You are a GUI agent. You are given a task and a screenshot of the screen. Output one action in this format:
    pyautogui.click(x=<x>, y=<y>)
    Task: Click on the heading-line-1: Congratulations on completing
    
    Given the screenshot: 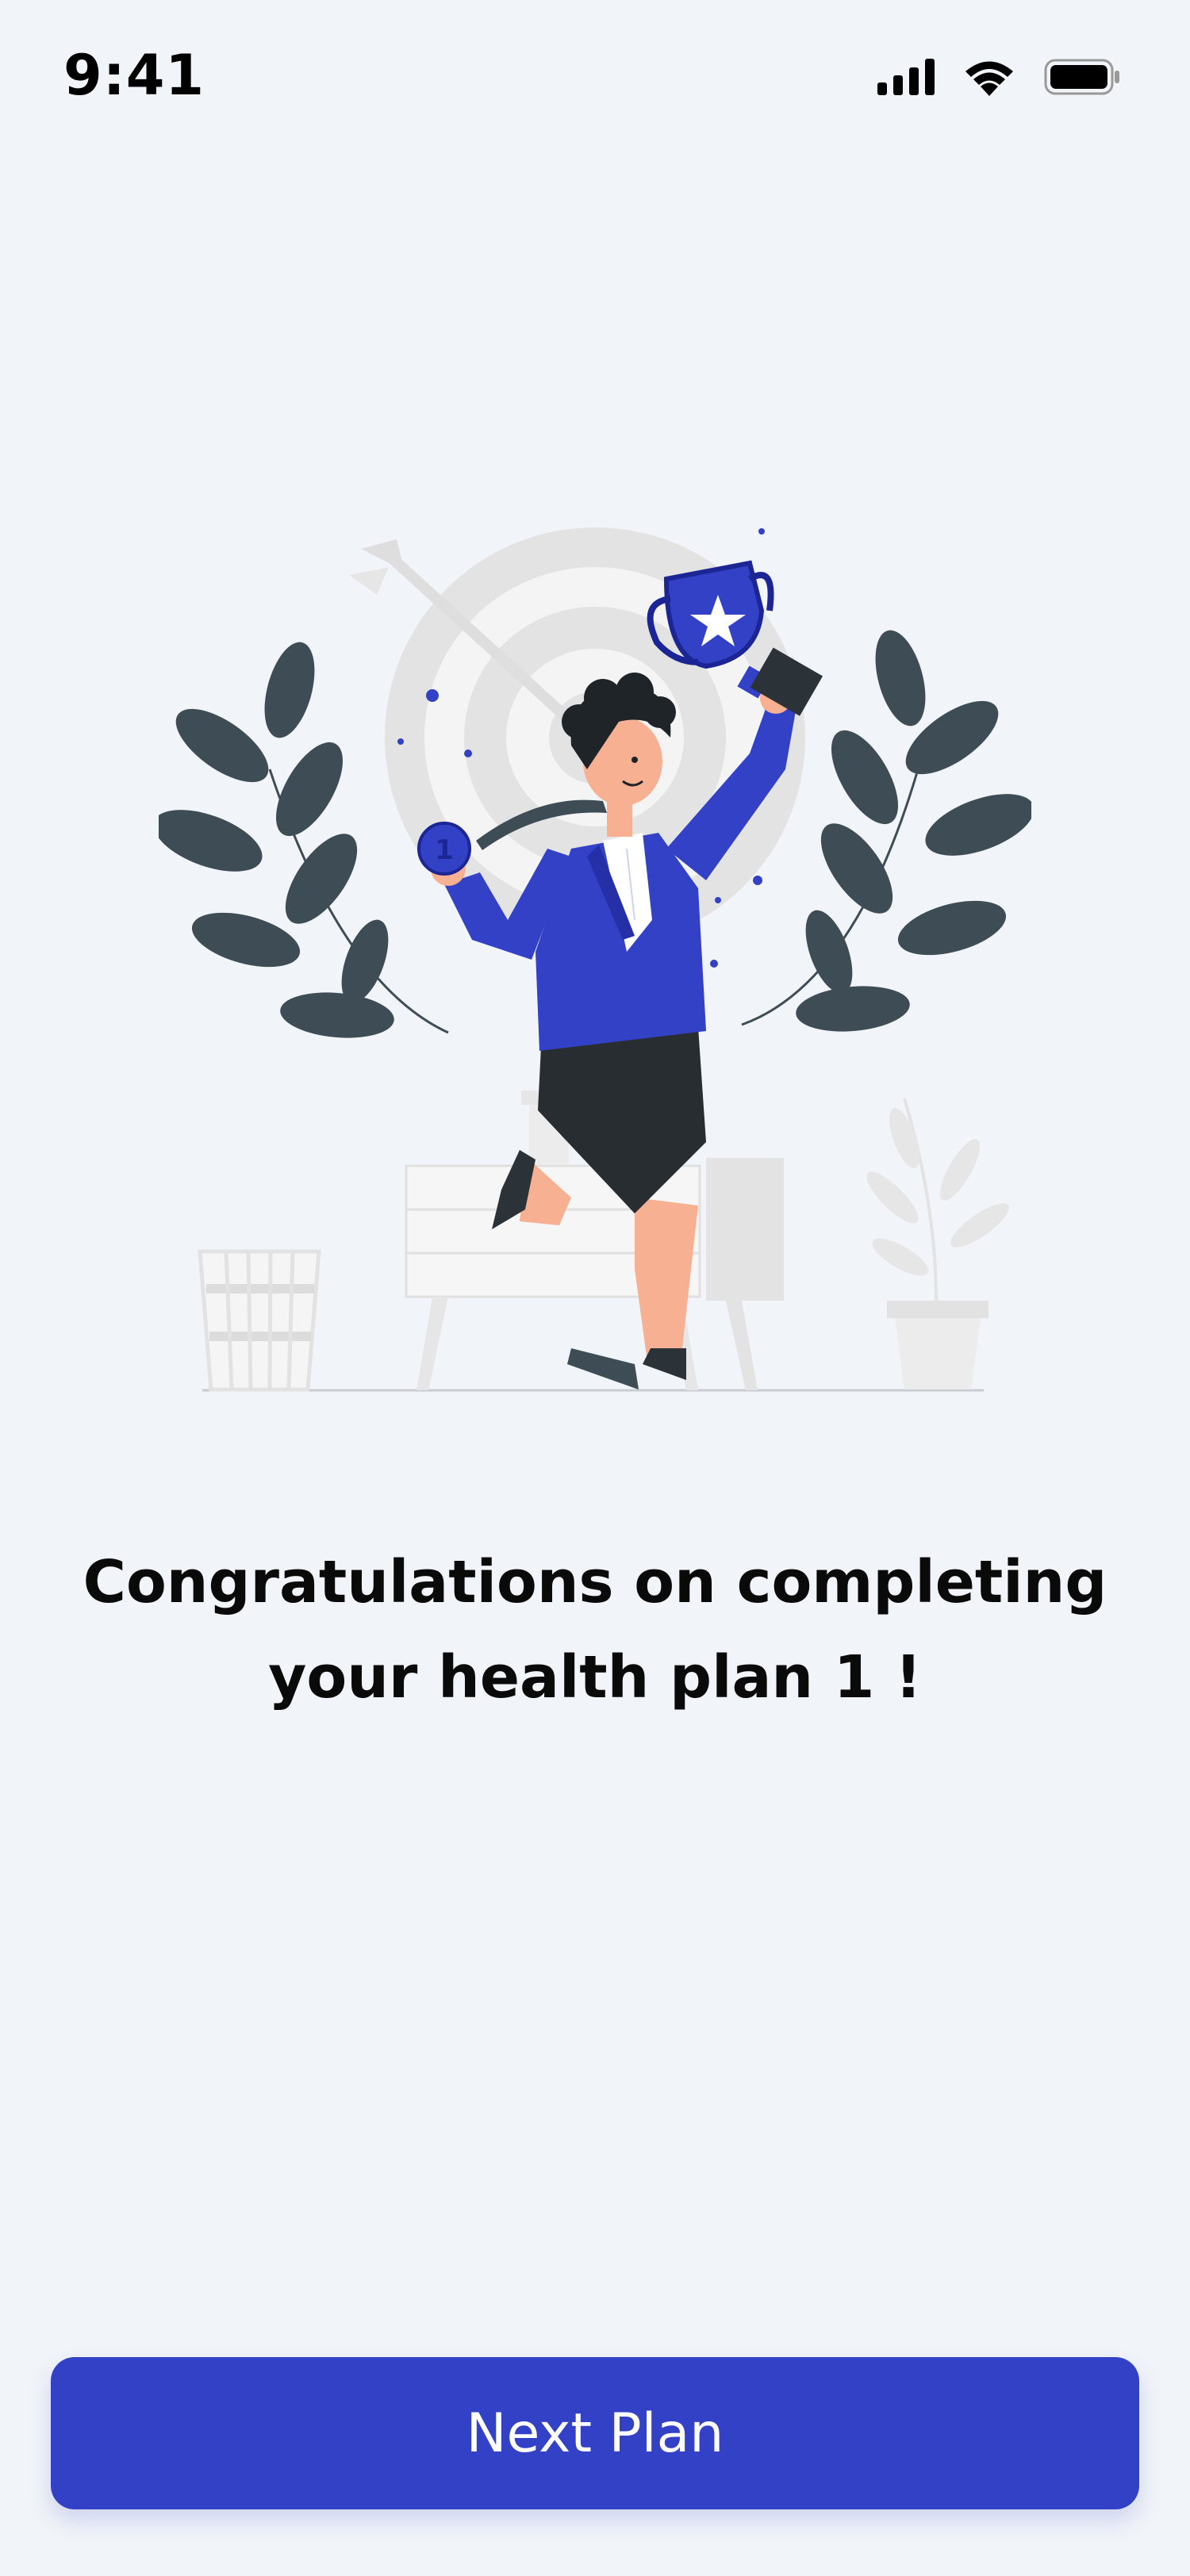 What is the action you would take?
    pyautogui.click(x=595, y=1582)
    